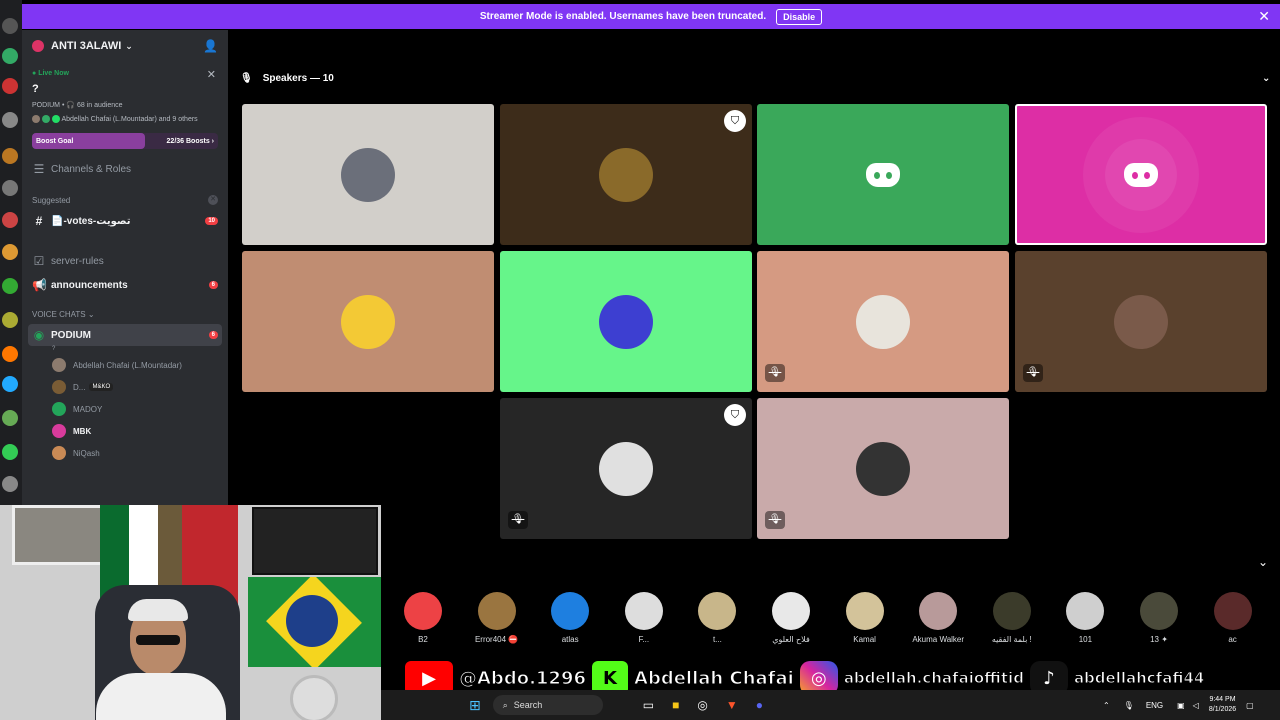  What do you see at coordinates (125, 141) in the screenshot?
I see `boost-goal: Boost Goal 22/36 Boosts ›` at bounding box center [125, 141].